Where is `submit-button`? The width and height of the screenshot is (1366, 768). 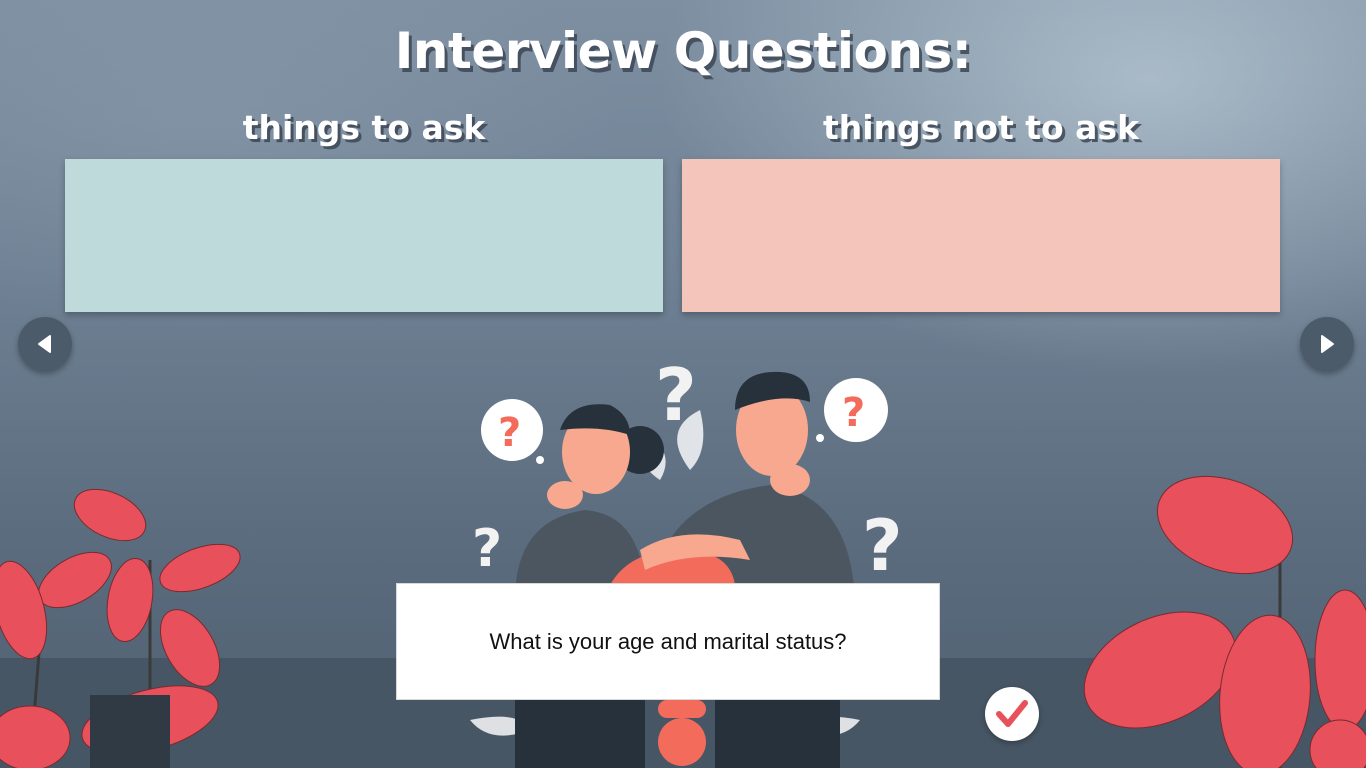 submit-button is located at coordinates (1012, 714).